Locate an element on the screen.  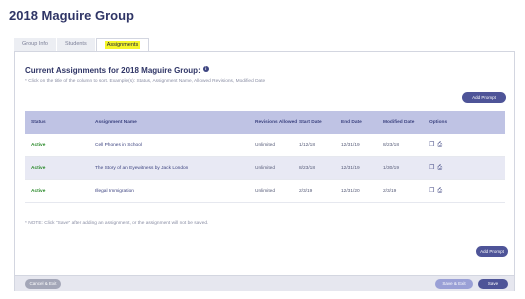
end-date-value: 12/31/20 is located at coordinates (350, 191).